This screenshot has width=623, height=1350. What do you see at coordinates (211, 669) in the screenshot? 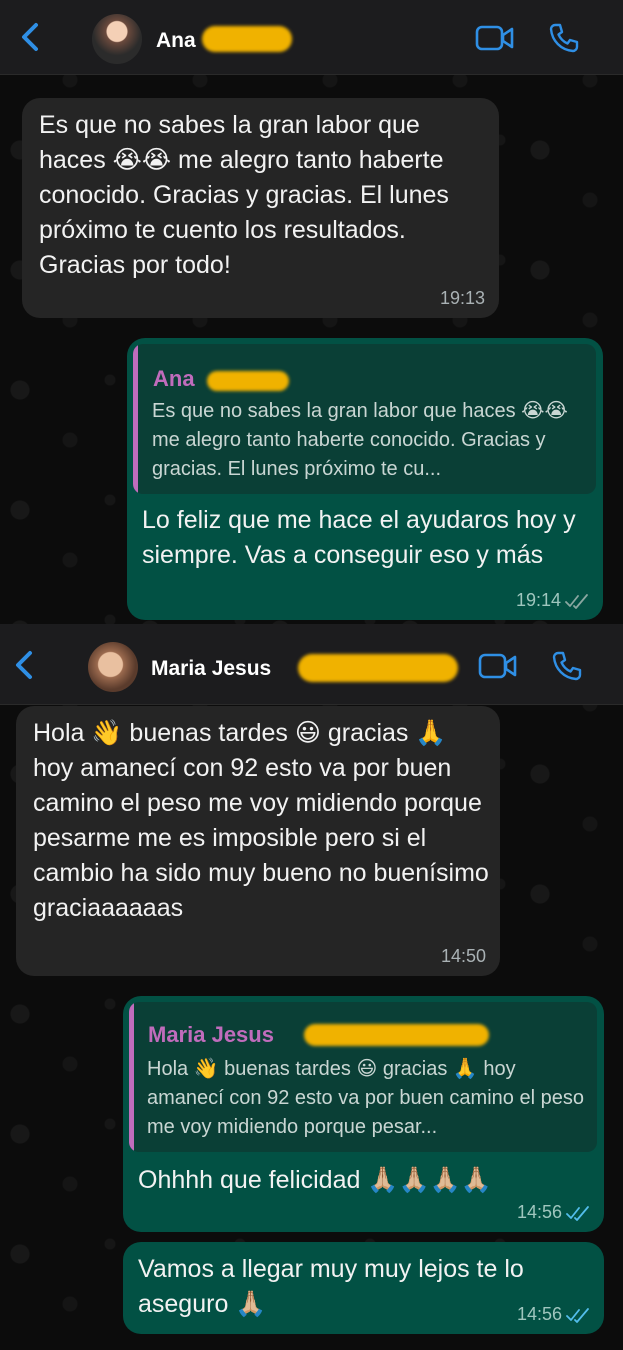
I see `contact-name: Maria Jesus` at bounding box center [211, 669].